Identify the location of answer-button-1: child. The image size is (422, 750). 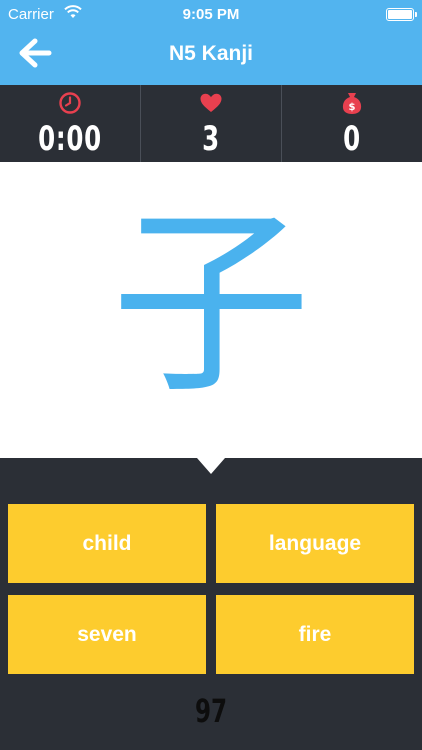
(107, 543).